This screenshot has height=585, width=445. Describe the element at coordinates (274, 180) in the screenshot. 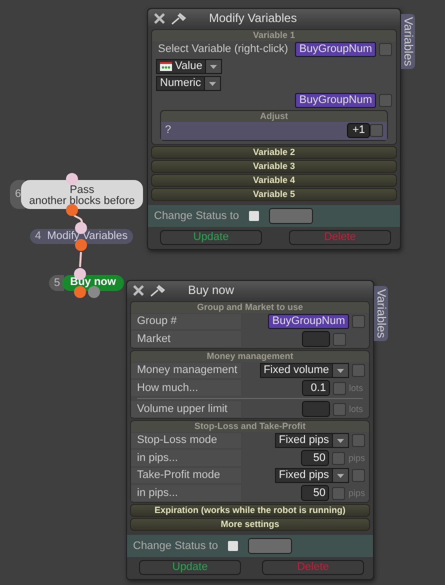

I see `section-header: Variable 4` at that location.